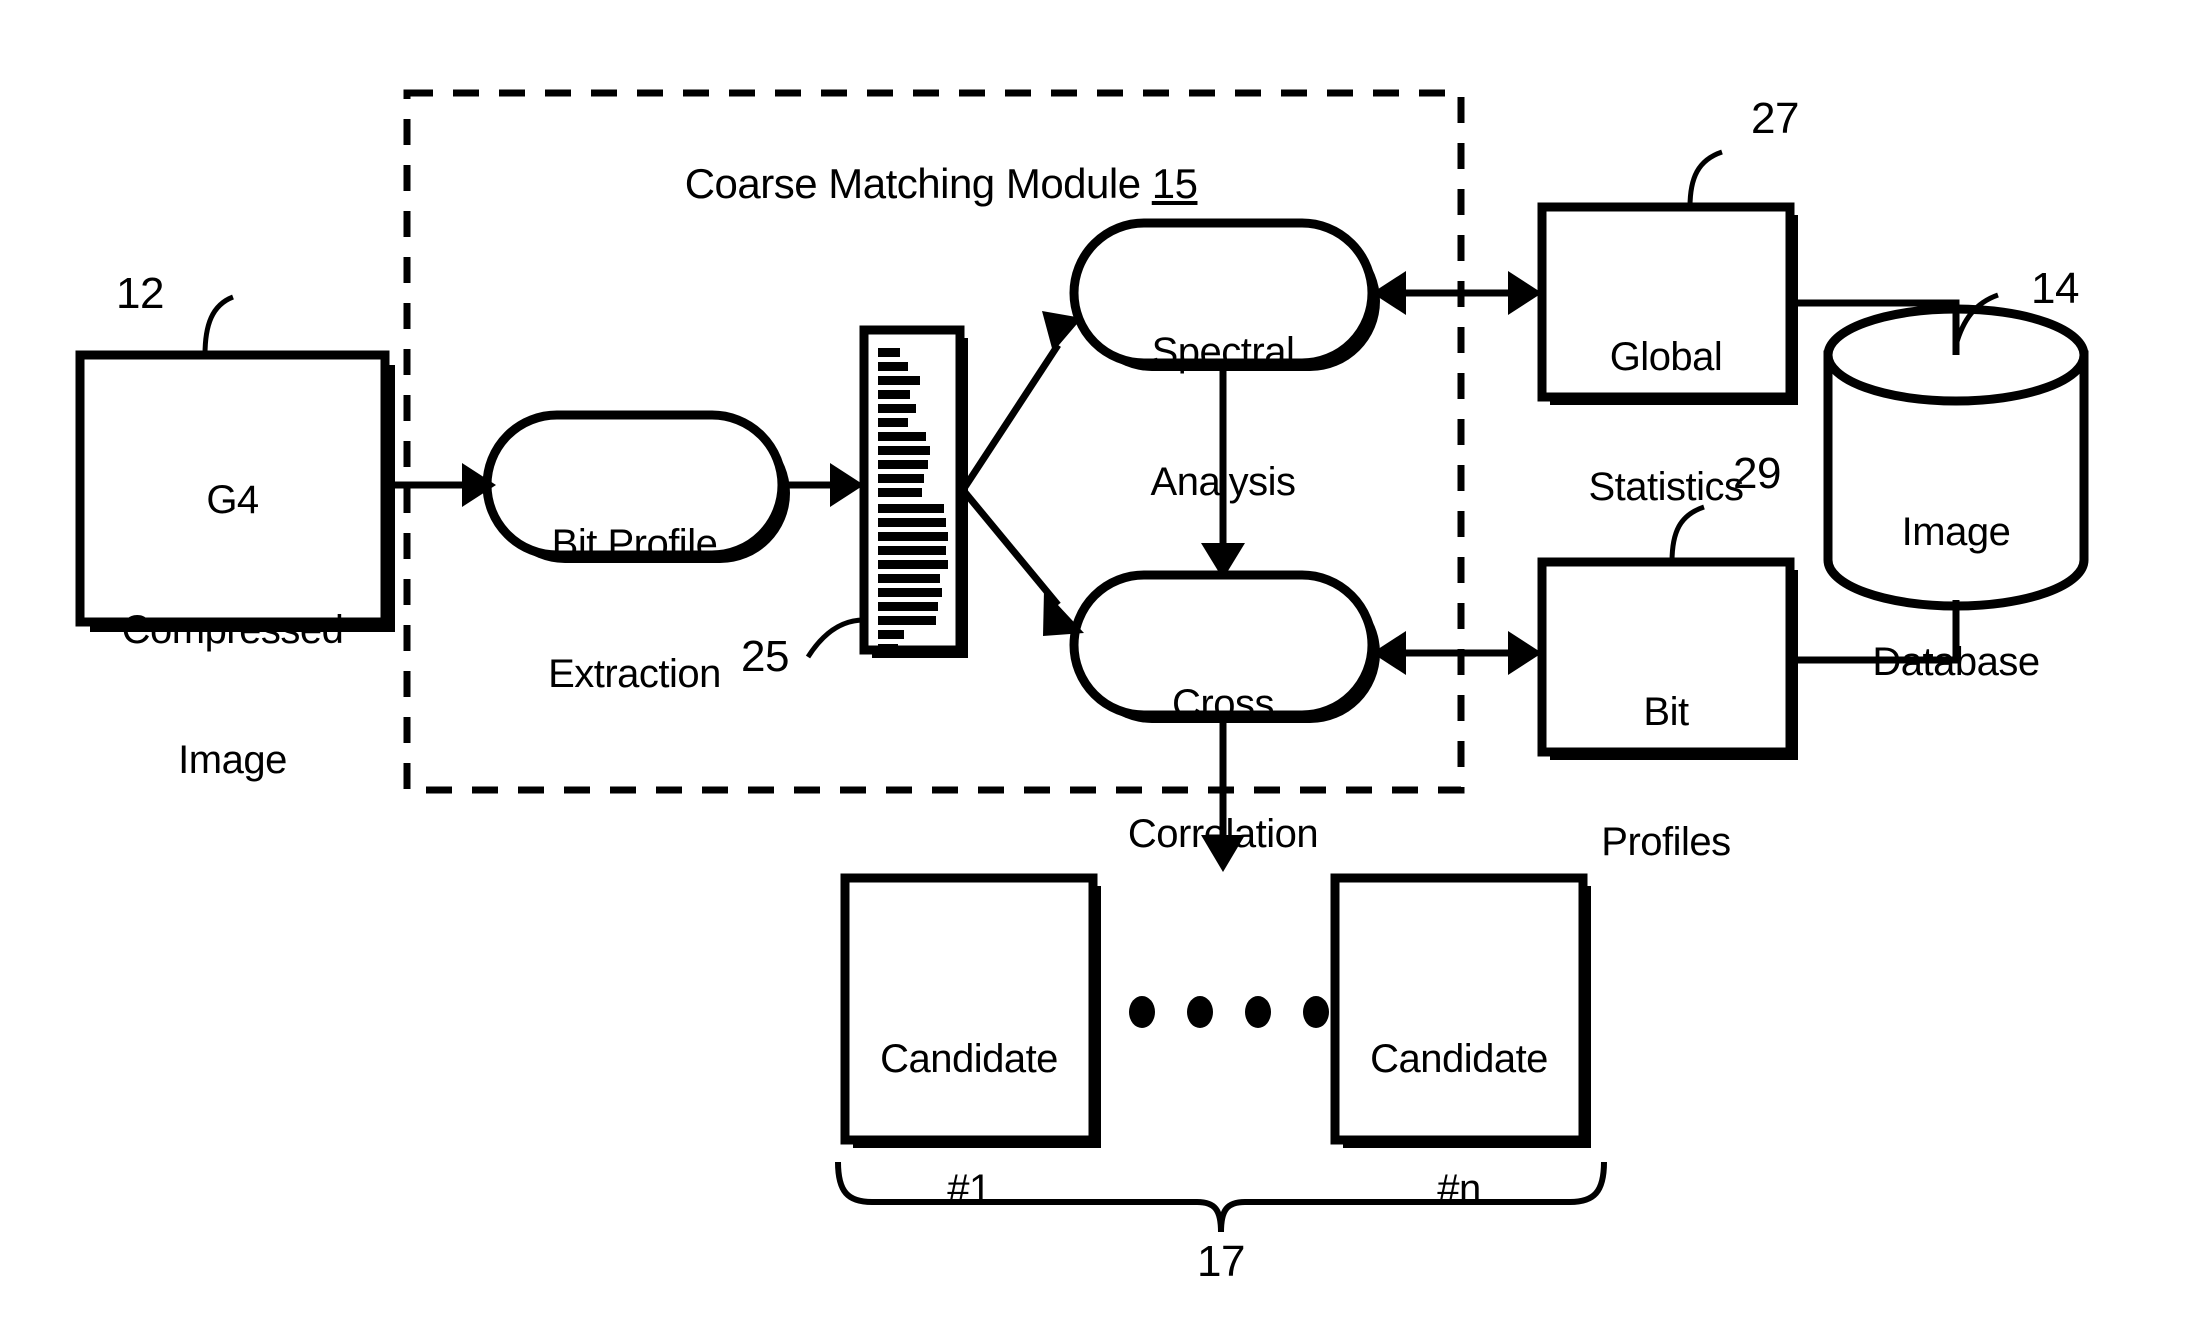 The height and width of the screenshot is (1319, 2200). Describe the element at coordinates (847, 485) in the screenshot. I see `arrowhead-bpe-to-profile` at that location.